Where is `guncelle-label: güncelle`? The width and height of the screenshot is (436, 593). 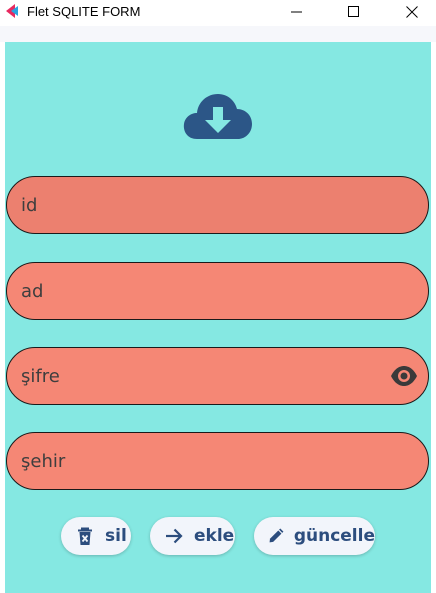 guncelle-label: güncelle is located at coordinates (334, 536).